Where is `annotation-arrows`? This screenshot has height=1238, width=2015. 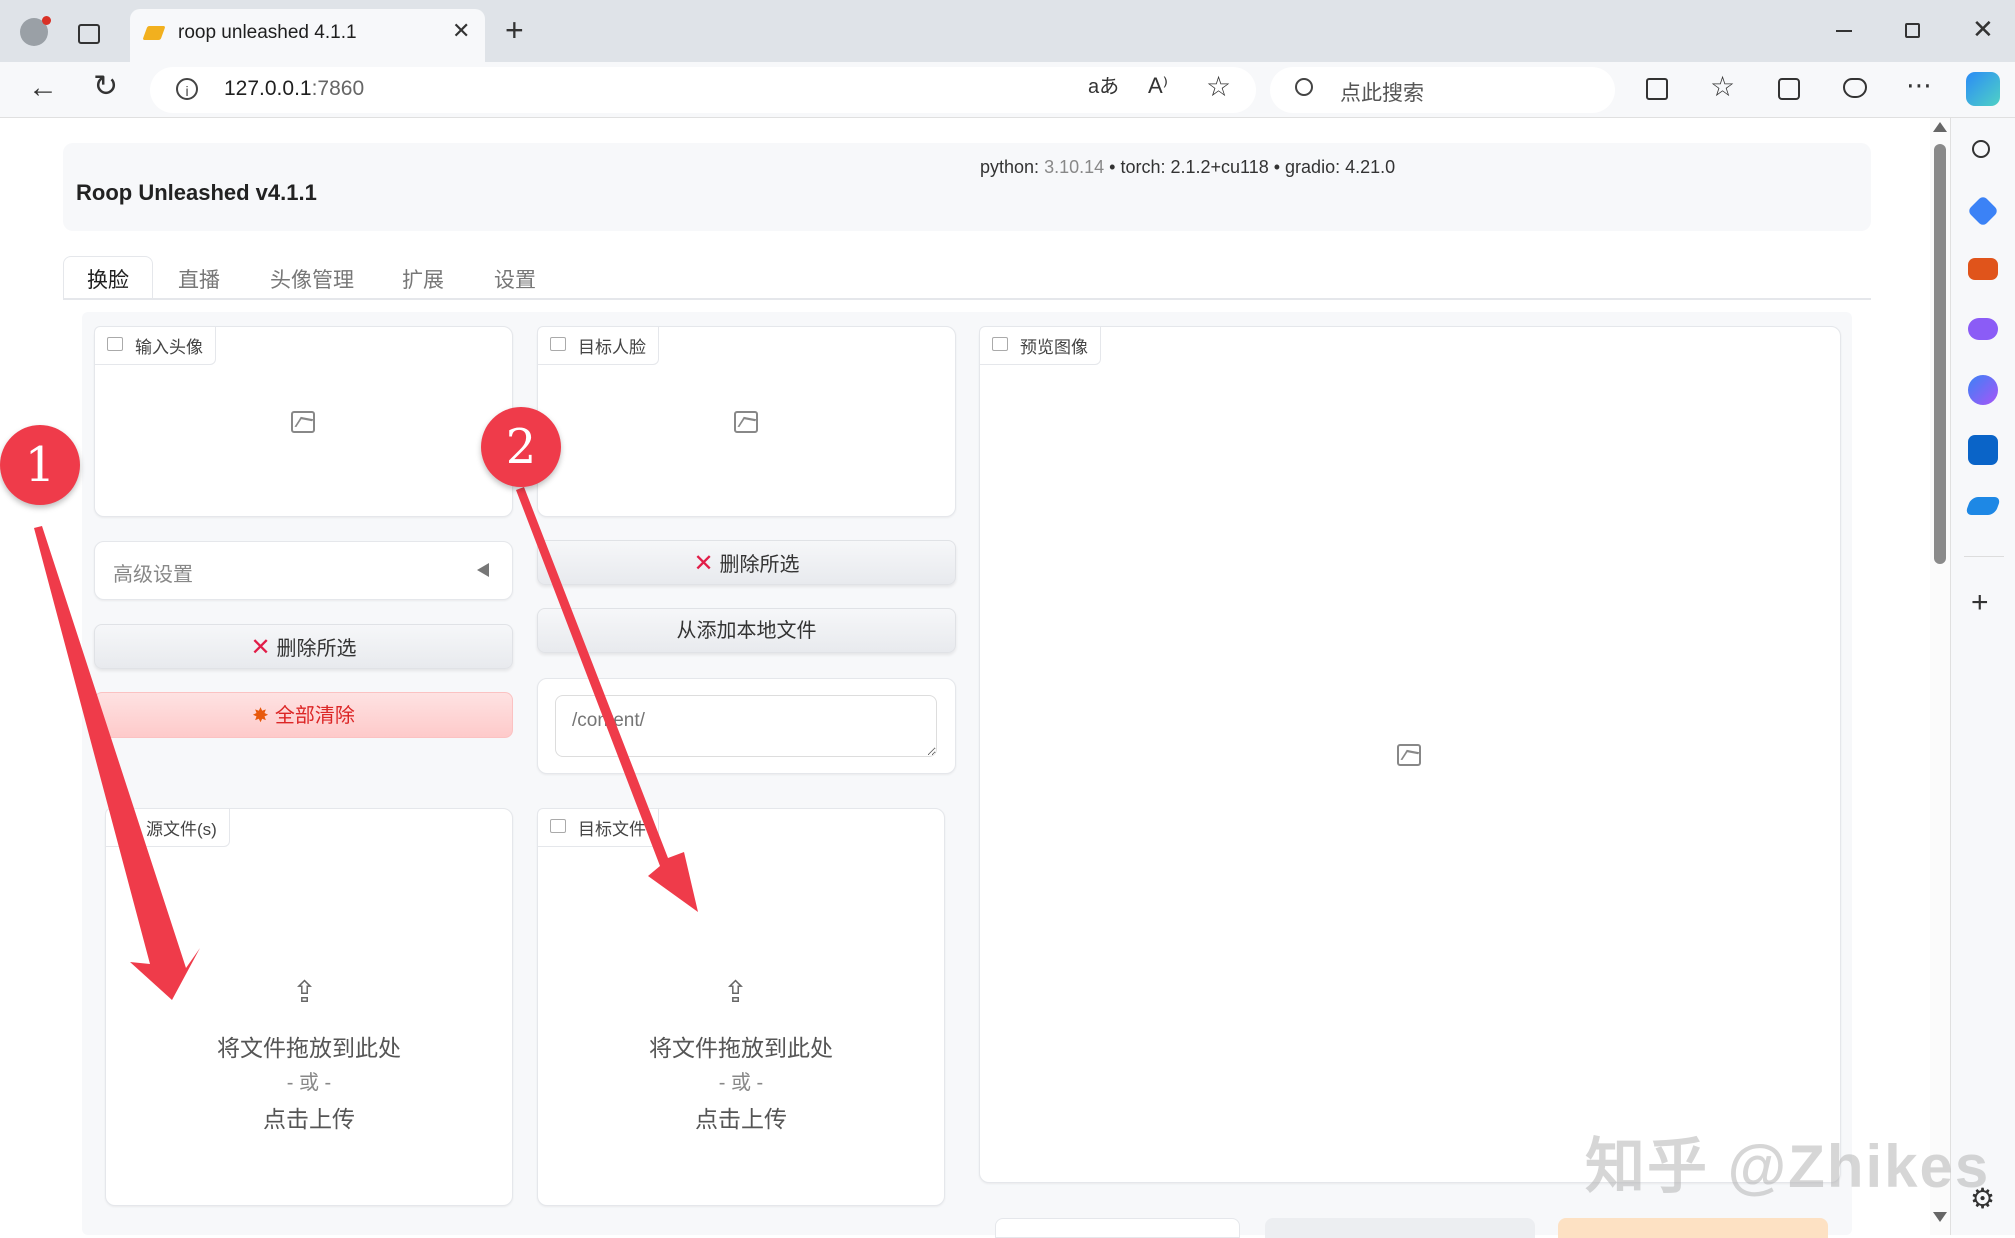
annotation-arrows is located at coordinates (366, 743).